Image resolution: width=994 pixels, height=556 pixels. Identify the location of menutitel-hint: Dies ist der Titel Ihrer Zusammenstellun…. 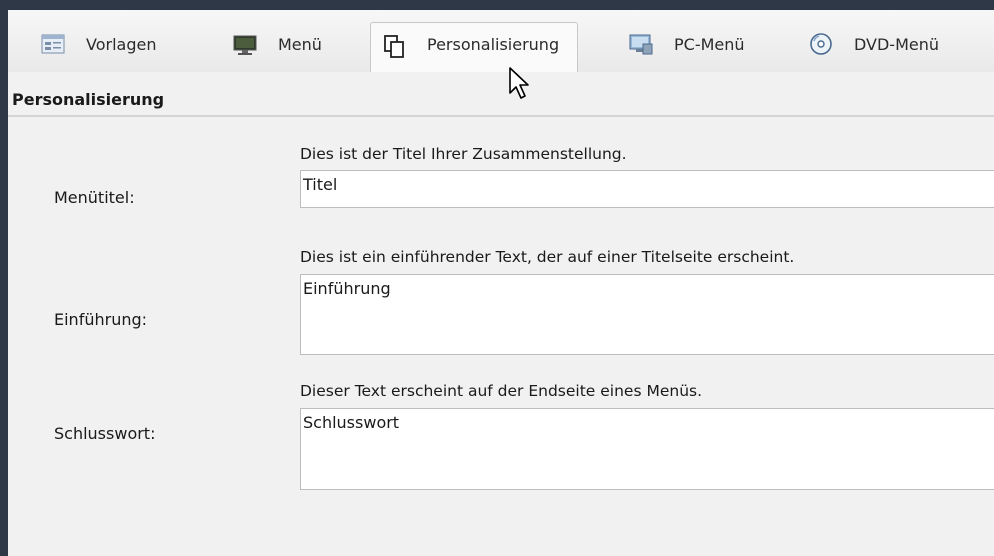
(463, 154).